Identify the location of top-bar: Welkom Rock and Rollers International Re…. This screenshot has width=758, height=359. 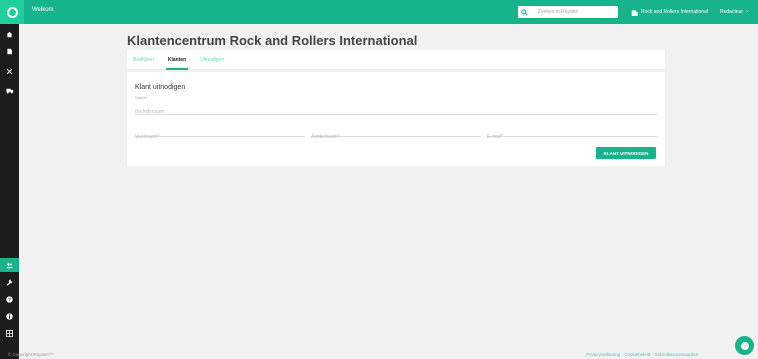
(379, 12).